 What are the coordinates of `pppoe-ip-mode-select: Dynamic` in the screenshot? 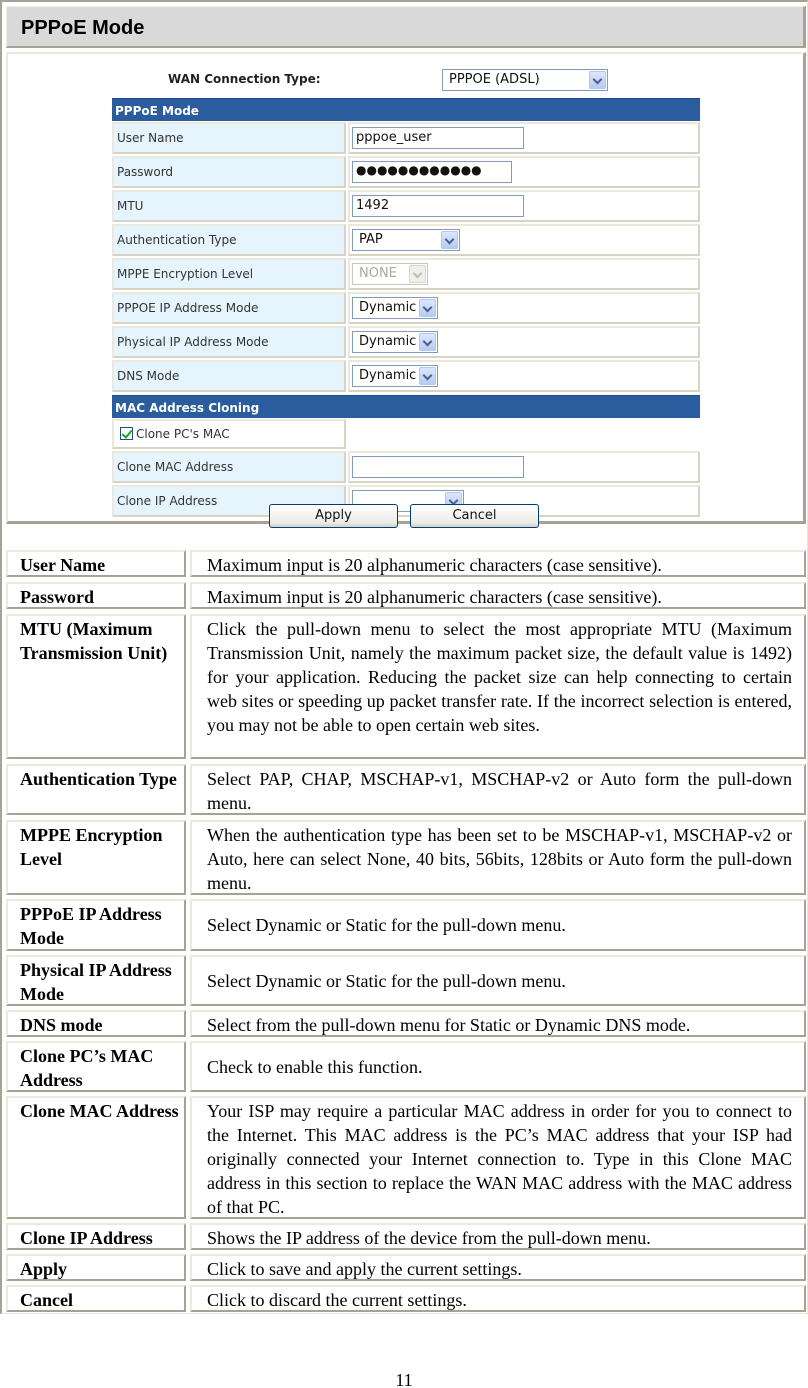 It's located at (395, 308).